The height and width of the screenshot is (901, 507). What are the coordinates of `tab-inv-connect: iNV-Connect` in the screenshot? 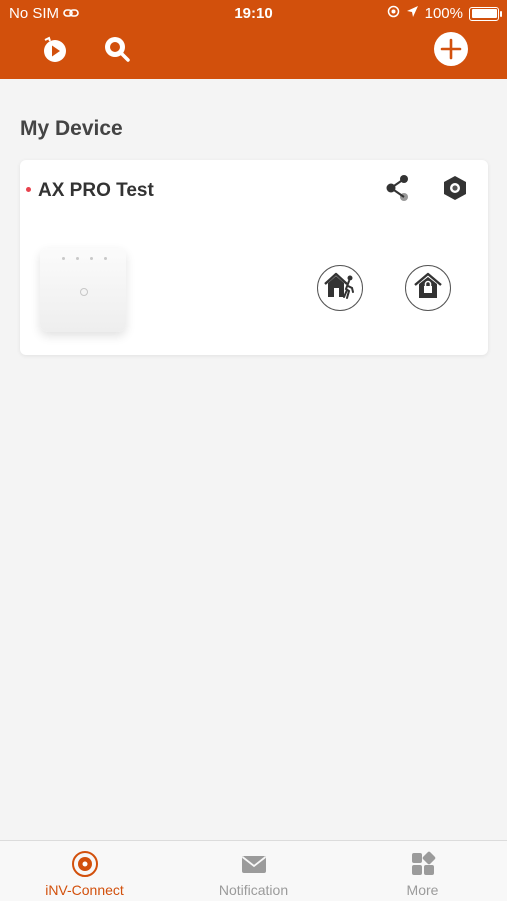 It's located at (84, 871).